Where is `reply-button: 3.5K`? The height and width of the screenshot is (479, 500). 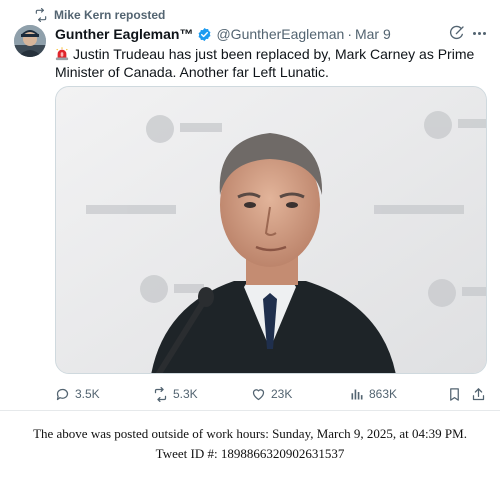
reply-button: 3.5K is located at coordinates (77, 394).